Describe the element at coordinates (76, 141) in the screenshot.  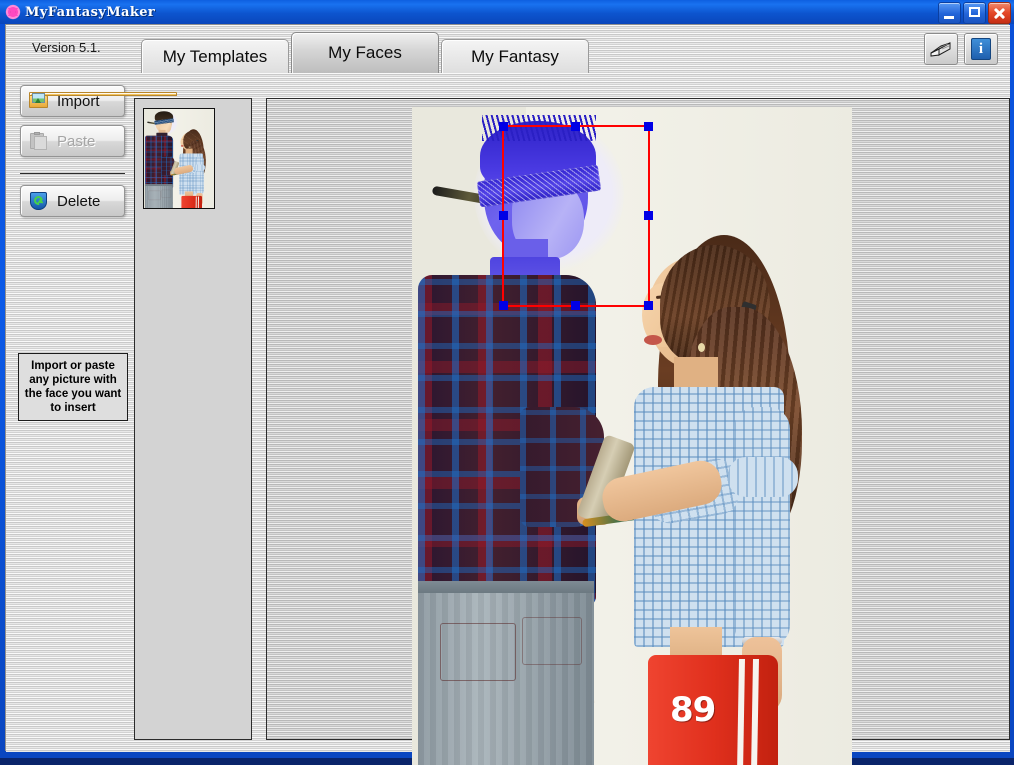
I see `paste-button-label: Paste` at that location.